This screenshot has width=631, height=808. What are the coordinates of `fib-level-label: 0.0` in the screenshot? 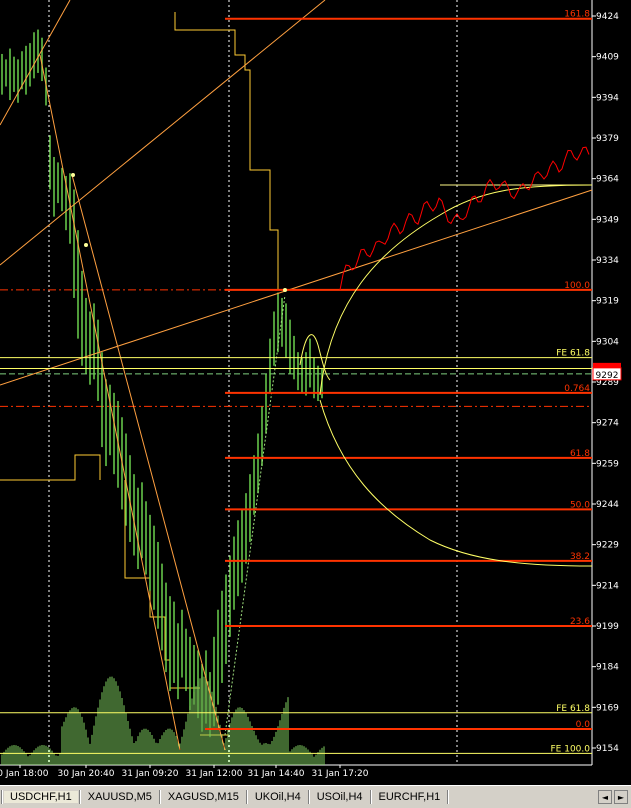 It's located at (583, 725).